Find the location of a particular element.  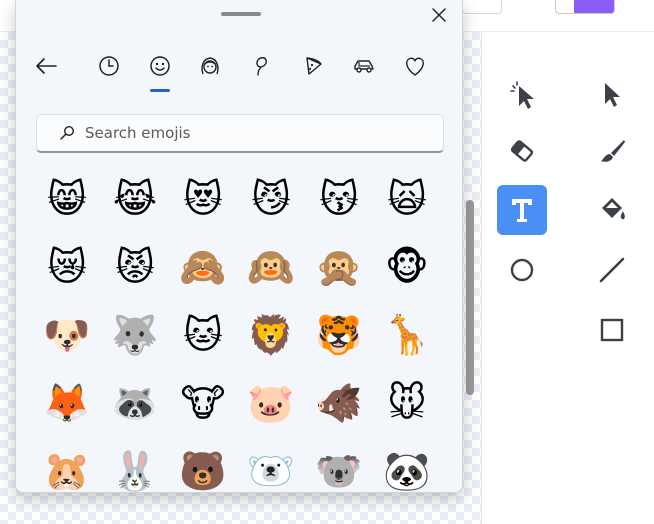

people-face-icon is located at coordinates (210, 66).